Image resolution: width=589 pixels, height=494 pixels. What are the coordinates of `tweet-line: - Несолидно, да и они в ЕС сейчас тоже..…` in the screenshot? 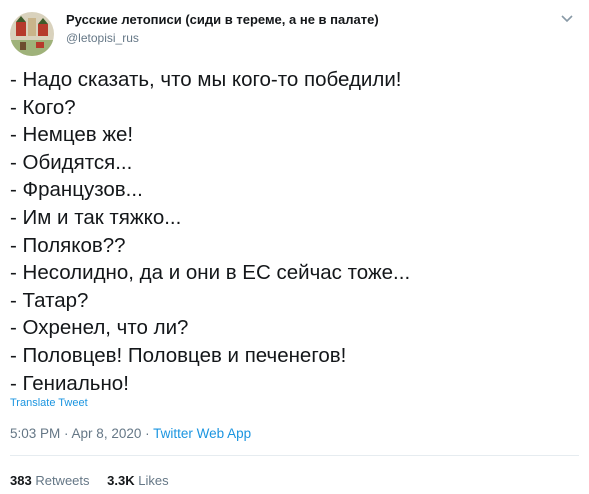 It's located at (210, 273).